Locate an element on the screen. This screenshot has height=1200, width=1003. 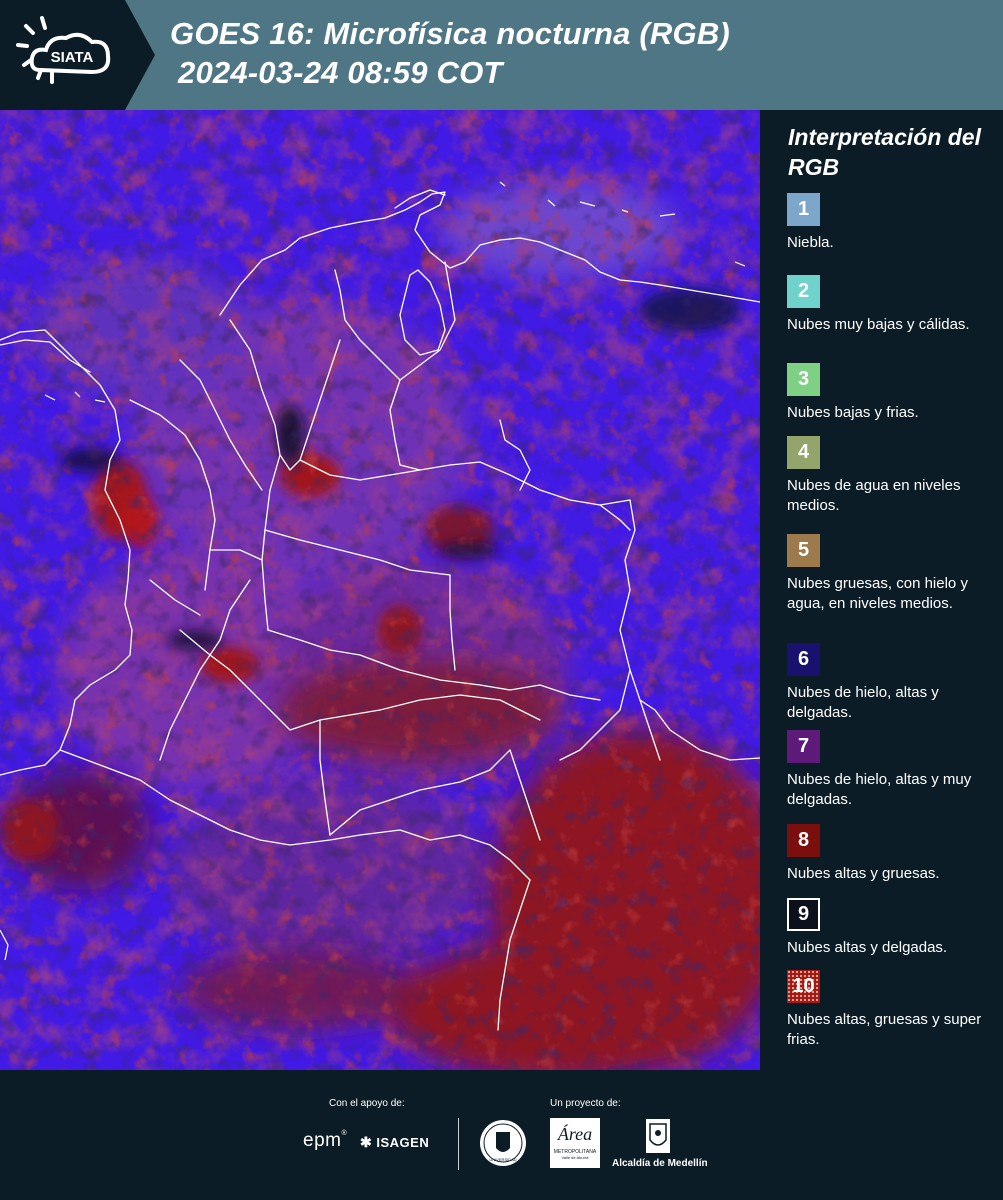
legend-item-9: 9 Nubes altas y delgadas. is located at coordinates (892, 928).